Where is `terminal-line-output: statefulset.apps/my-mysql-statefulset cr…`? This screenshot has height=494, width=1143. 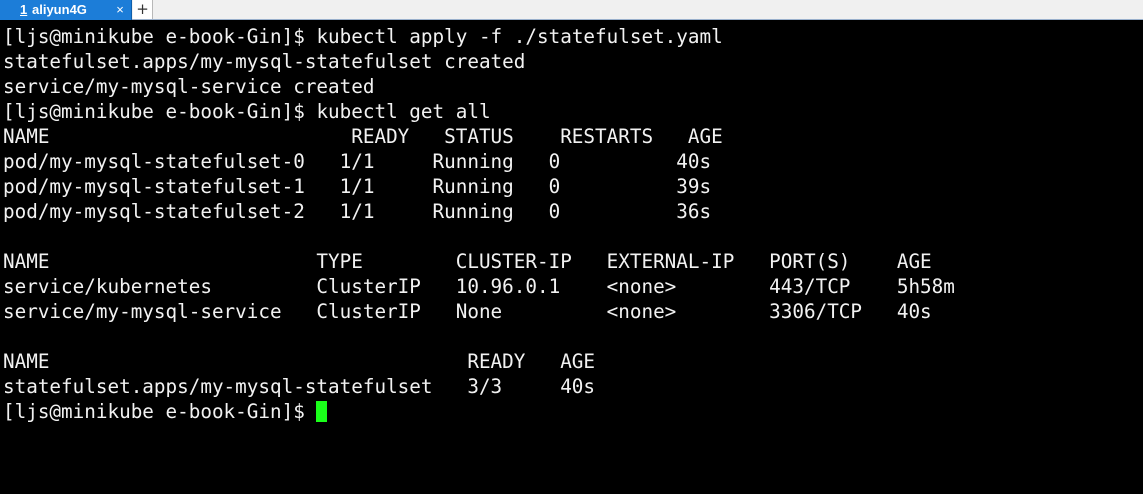
terminal-line-output: statefulset.apps/my-mysql-statefulset cr… is located at coordinates (264, 61).